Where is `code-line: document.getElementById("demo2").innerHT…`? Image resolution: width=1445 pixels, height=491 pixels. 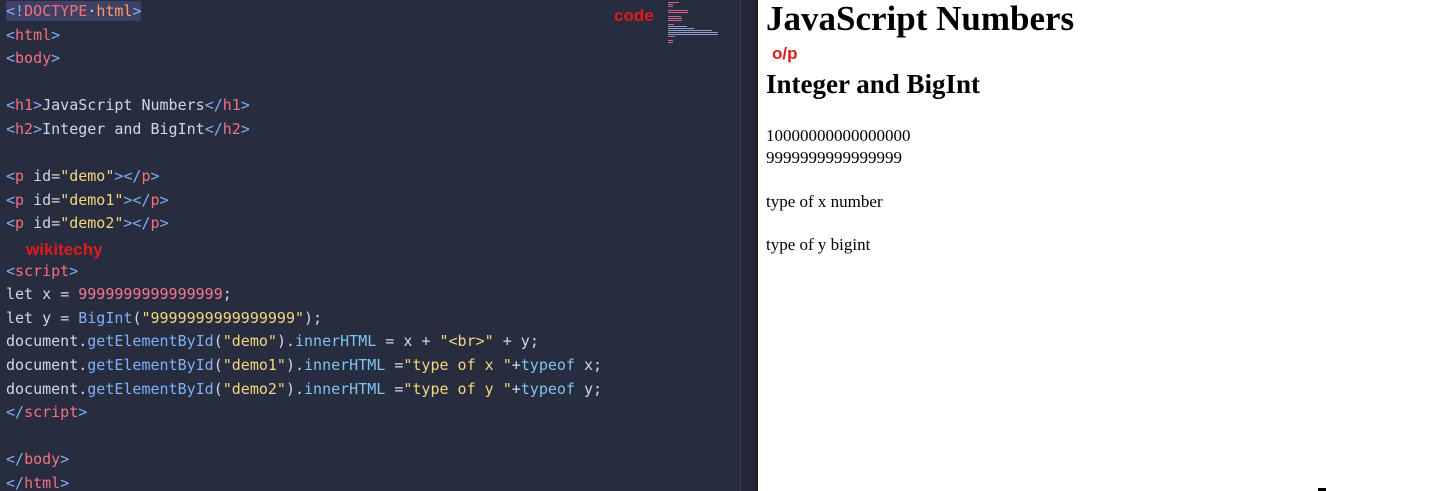
code-line: document.getElementById("demo2").innerHT… is located at coordinates (304, 390).